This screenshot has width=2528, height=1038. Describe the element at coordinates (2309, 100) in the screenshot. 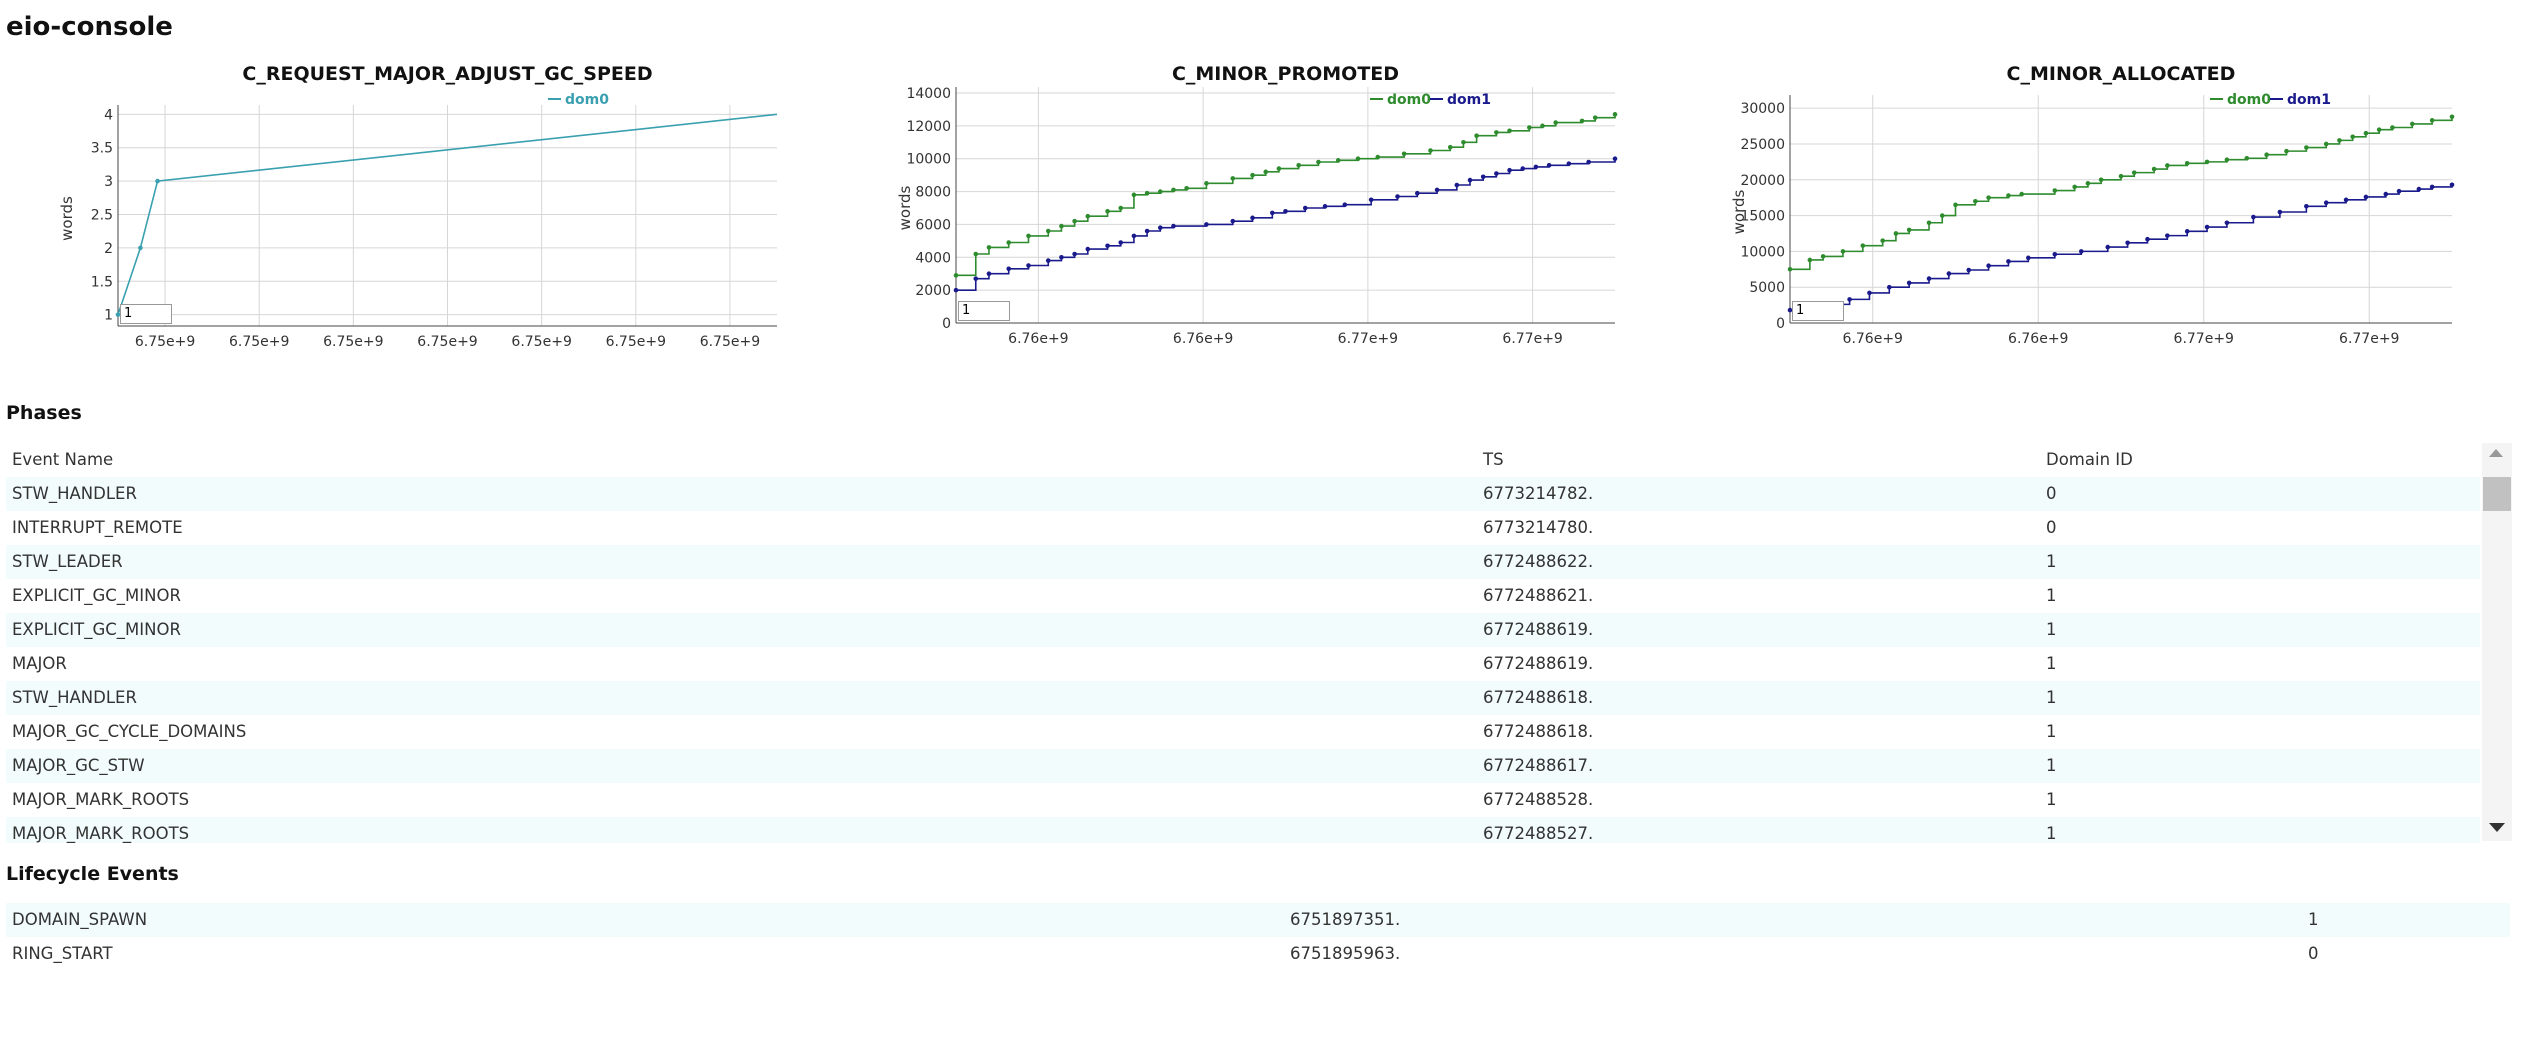

I see `legend-label: dom1` at that location.